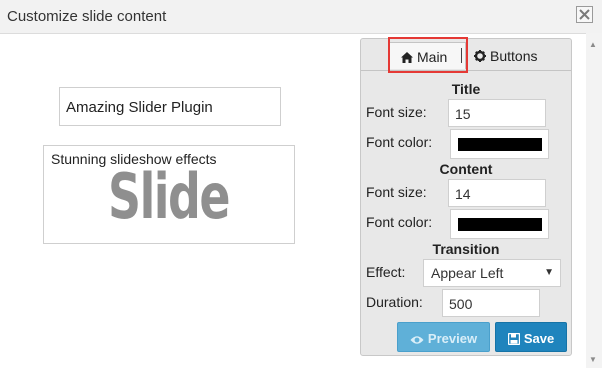  What do you see at coordinates (301, 17) in the screenshot?
I see `dialog-titlebar: Customize slide content` at bounding box center [301, 17].